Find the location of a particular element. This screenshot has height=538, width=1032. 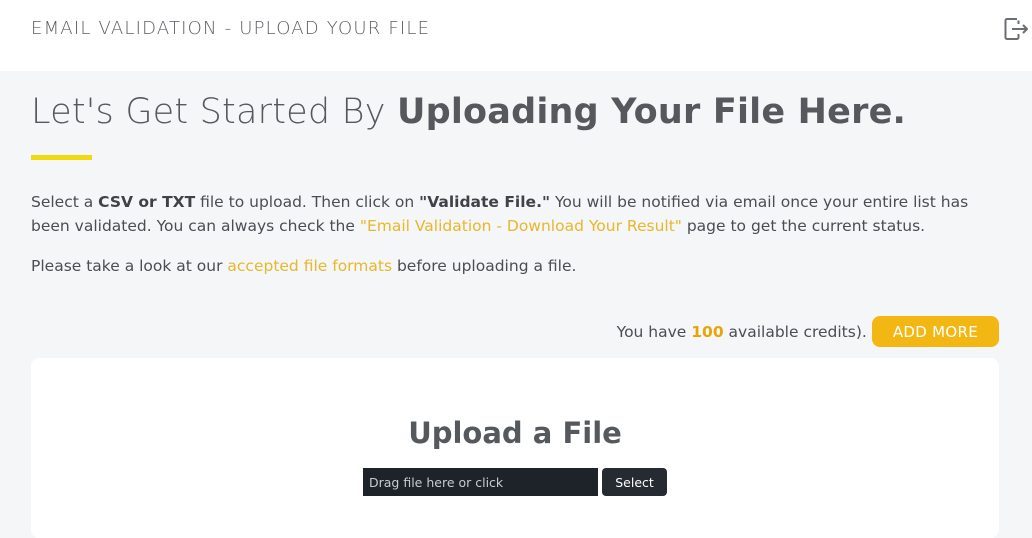

add-more-button: ADD MORE is located at coordinates (935, 331).